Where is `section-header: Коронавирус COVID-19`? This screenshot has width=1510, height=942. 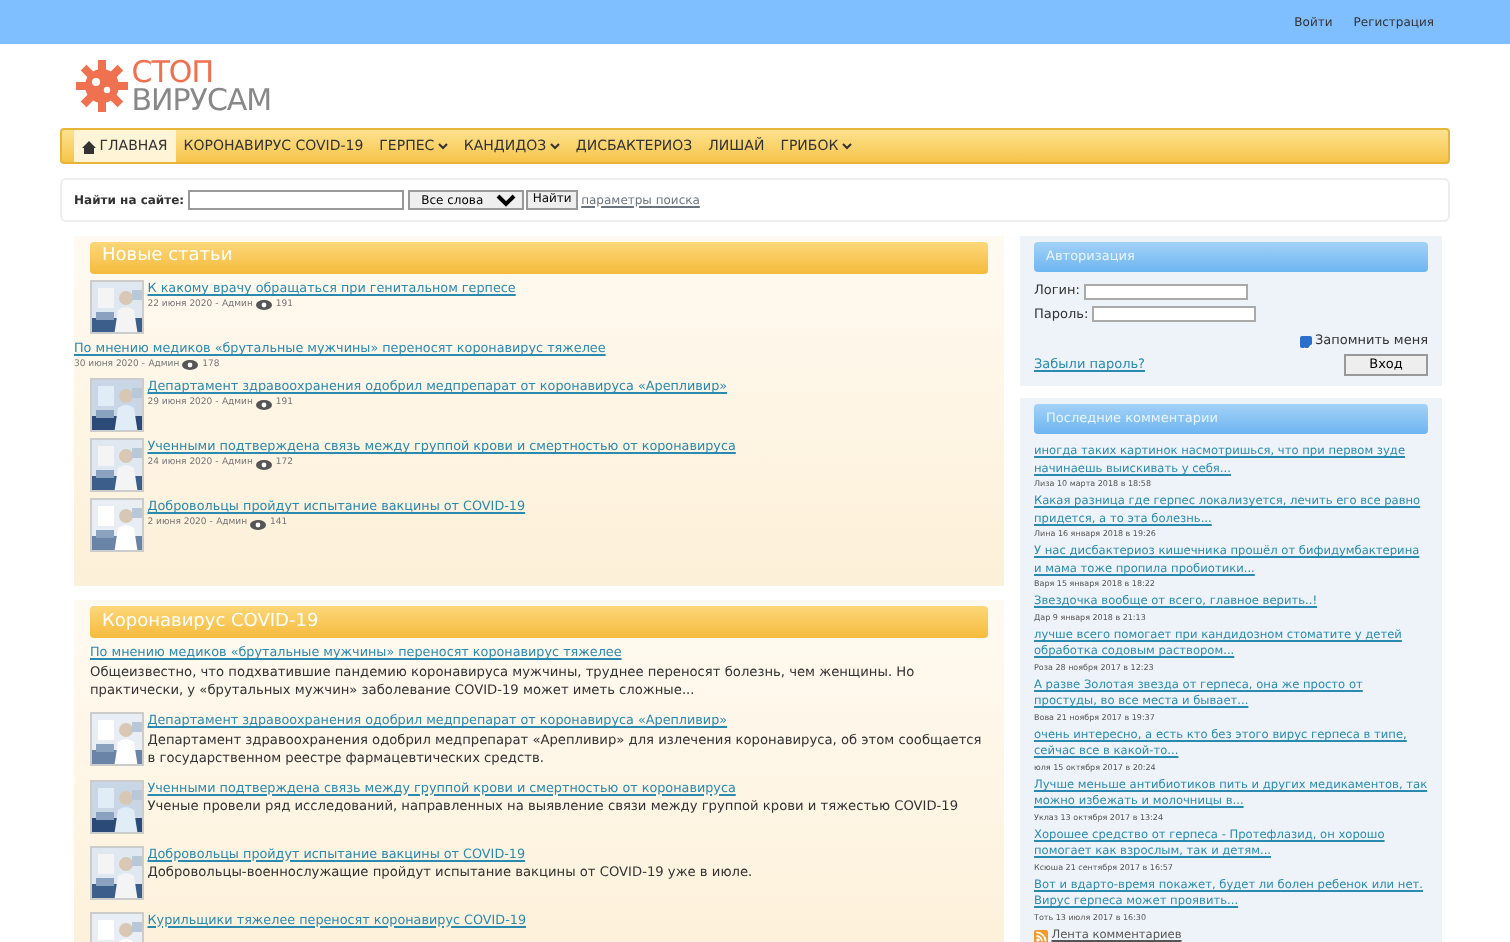 section-header: Коронавирус COVID-19 is located at coordinates (539, 622).